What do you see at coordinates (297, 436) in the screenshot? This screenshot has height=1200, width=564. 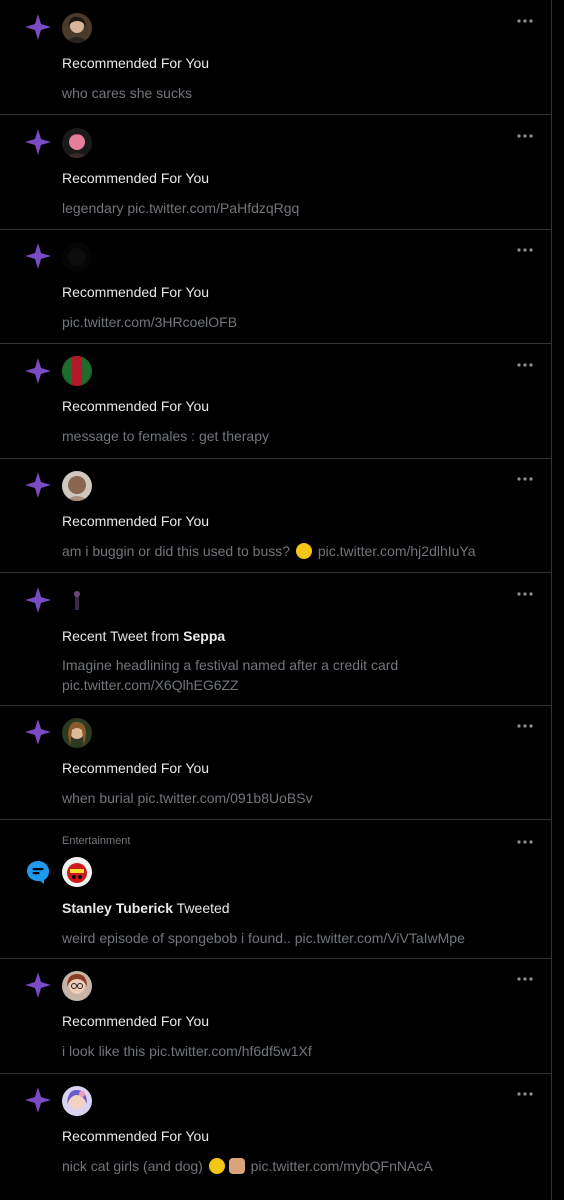 I see `tweet-text: message to females : get therapy` at bounding box center [297, 436].